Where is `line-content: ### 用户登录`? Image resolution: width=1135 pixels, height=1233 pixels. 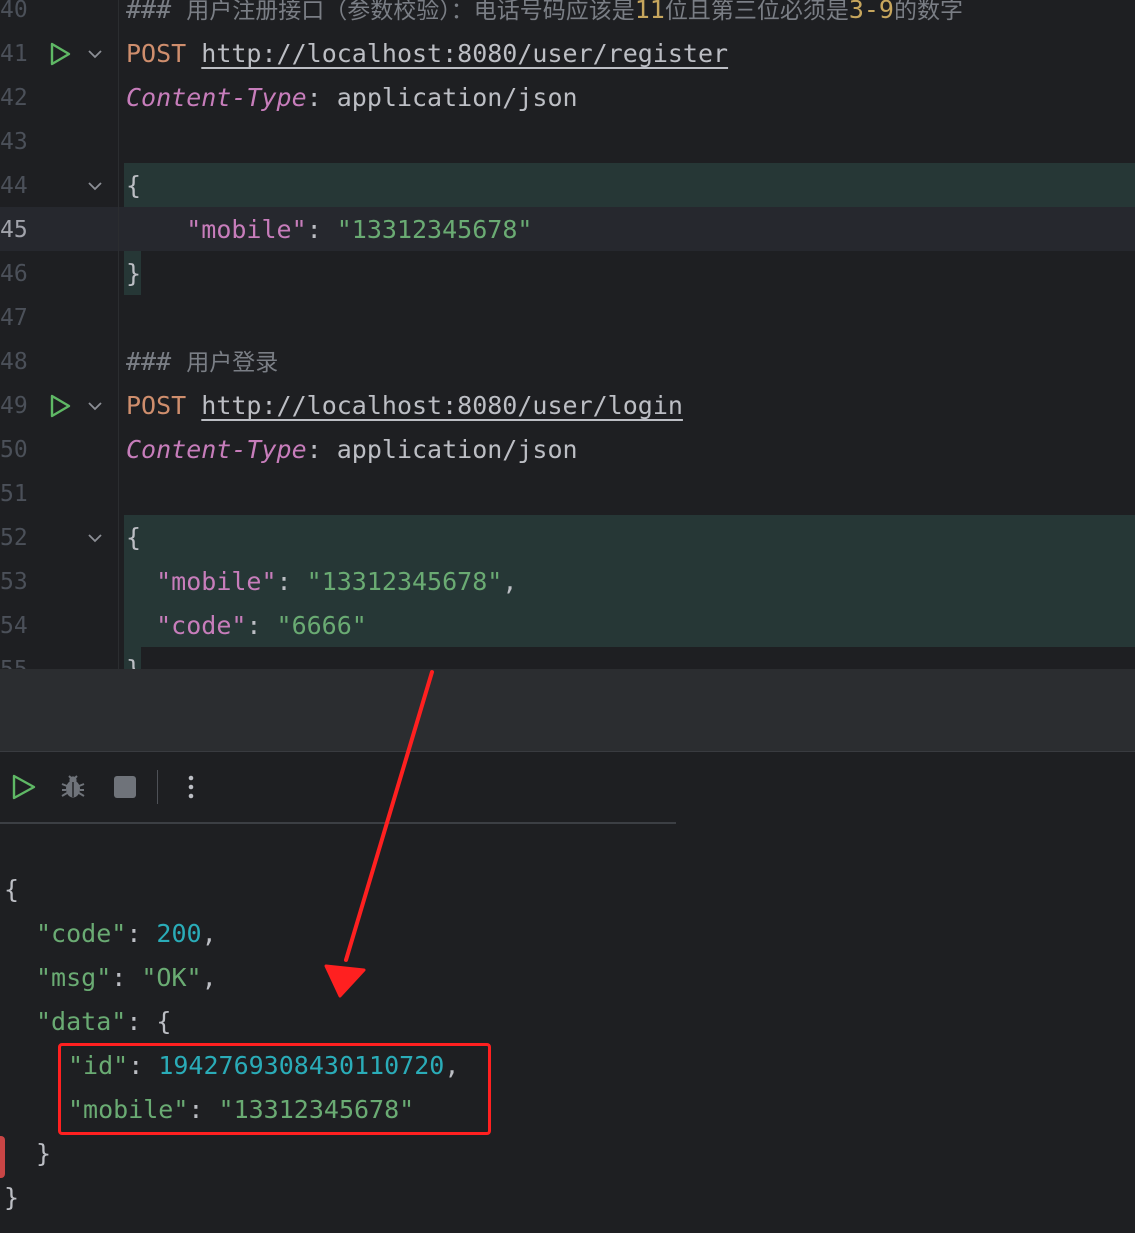
line-content: ### 用户登录 is located at coordinates (202, 361).